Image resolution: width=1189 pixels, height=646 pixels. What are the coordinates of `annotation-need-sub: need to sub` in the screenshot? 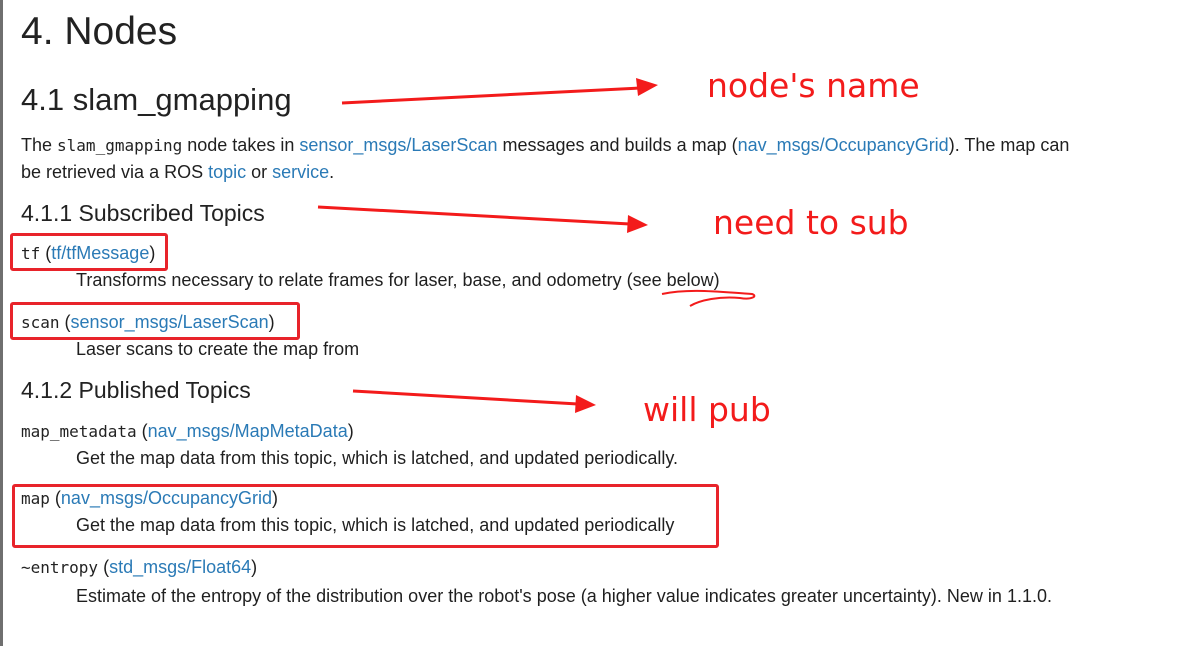 It's located at (811, 222).